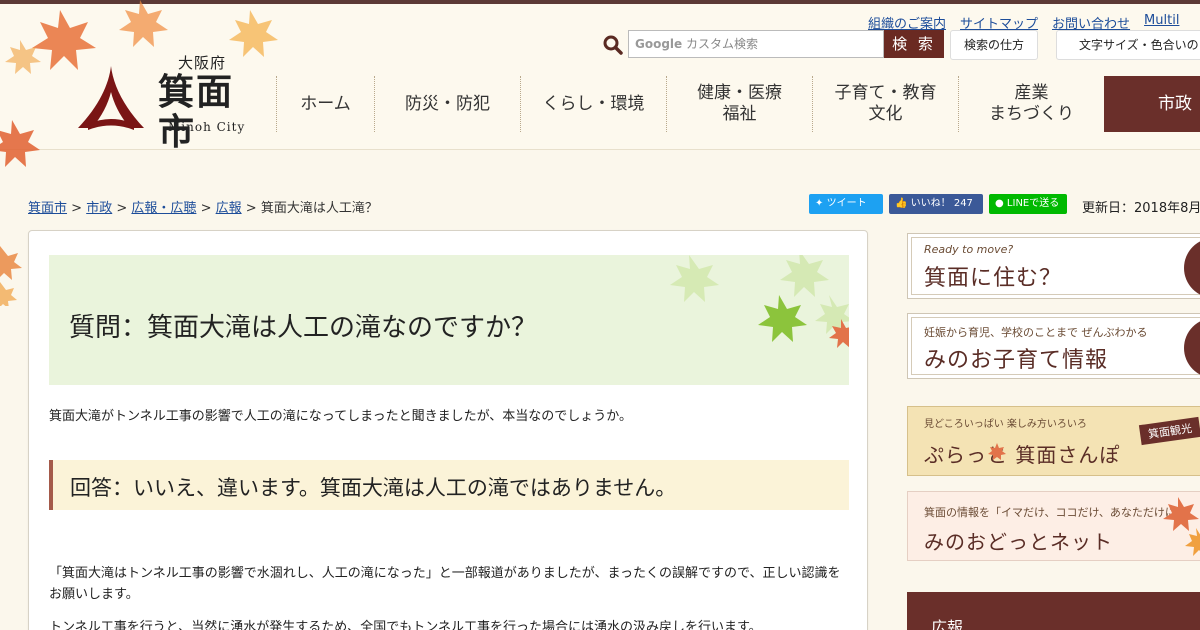 The image size is (1200, 630). What do you see at coordinates (47, 208) in the screenshot?
I see `breadcrumb-link-home: 箕面市` at bounding box center [47, 208].